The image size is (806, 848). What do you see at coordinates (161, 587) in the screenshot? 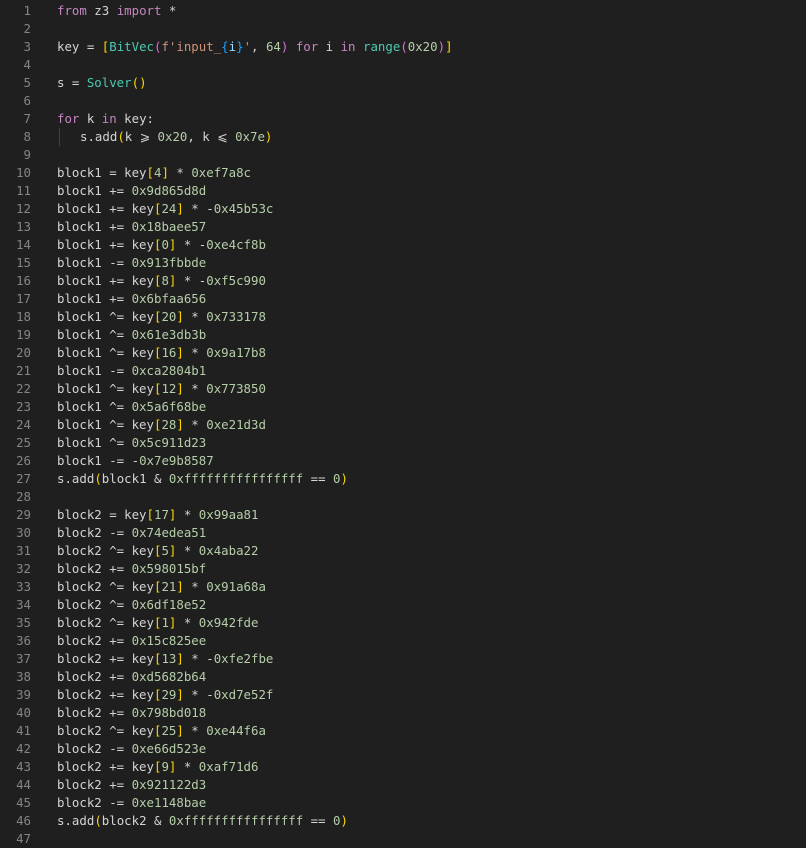
I see `code-text: block2 ^= key[21] * 0x91a68a` at bounding box center [161, 587].